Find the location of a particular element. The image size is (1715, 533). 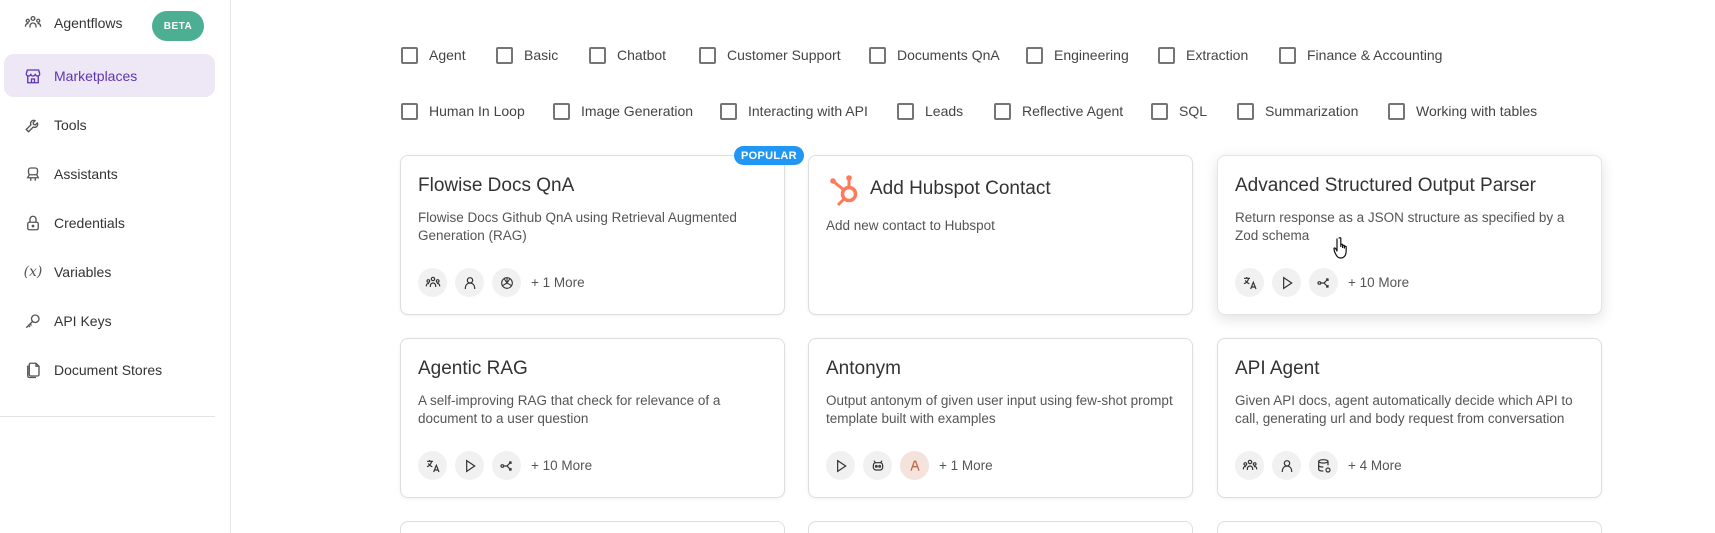

files-icon is located at coordinates (33, 370).